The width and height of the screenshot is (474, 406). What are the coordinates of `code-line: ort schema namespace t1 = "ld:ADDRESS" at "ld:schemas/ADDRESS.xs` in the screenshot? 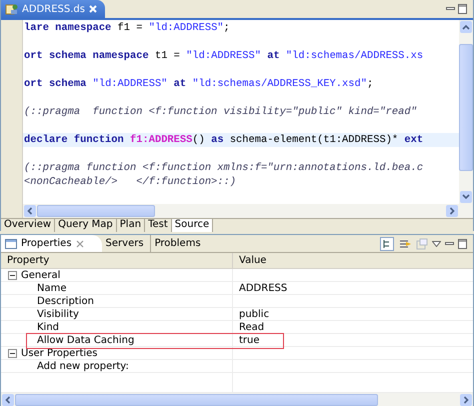 It's located at (224, 56).